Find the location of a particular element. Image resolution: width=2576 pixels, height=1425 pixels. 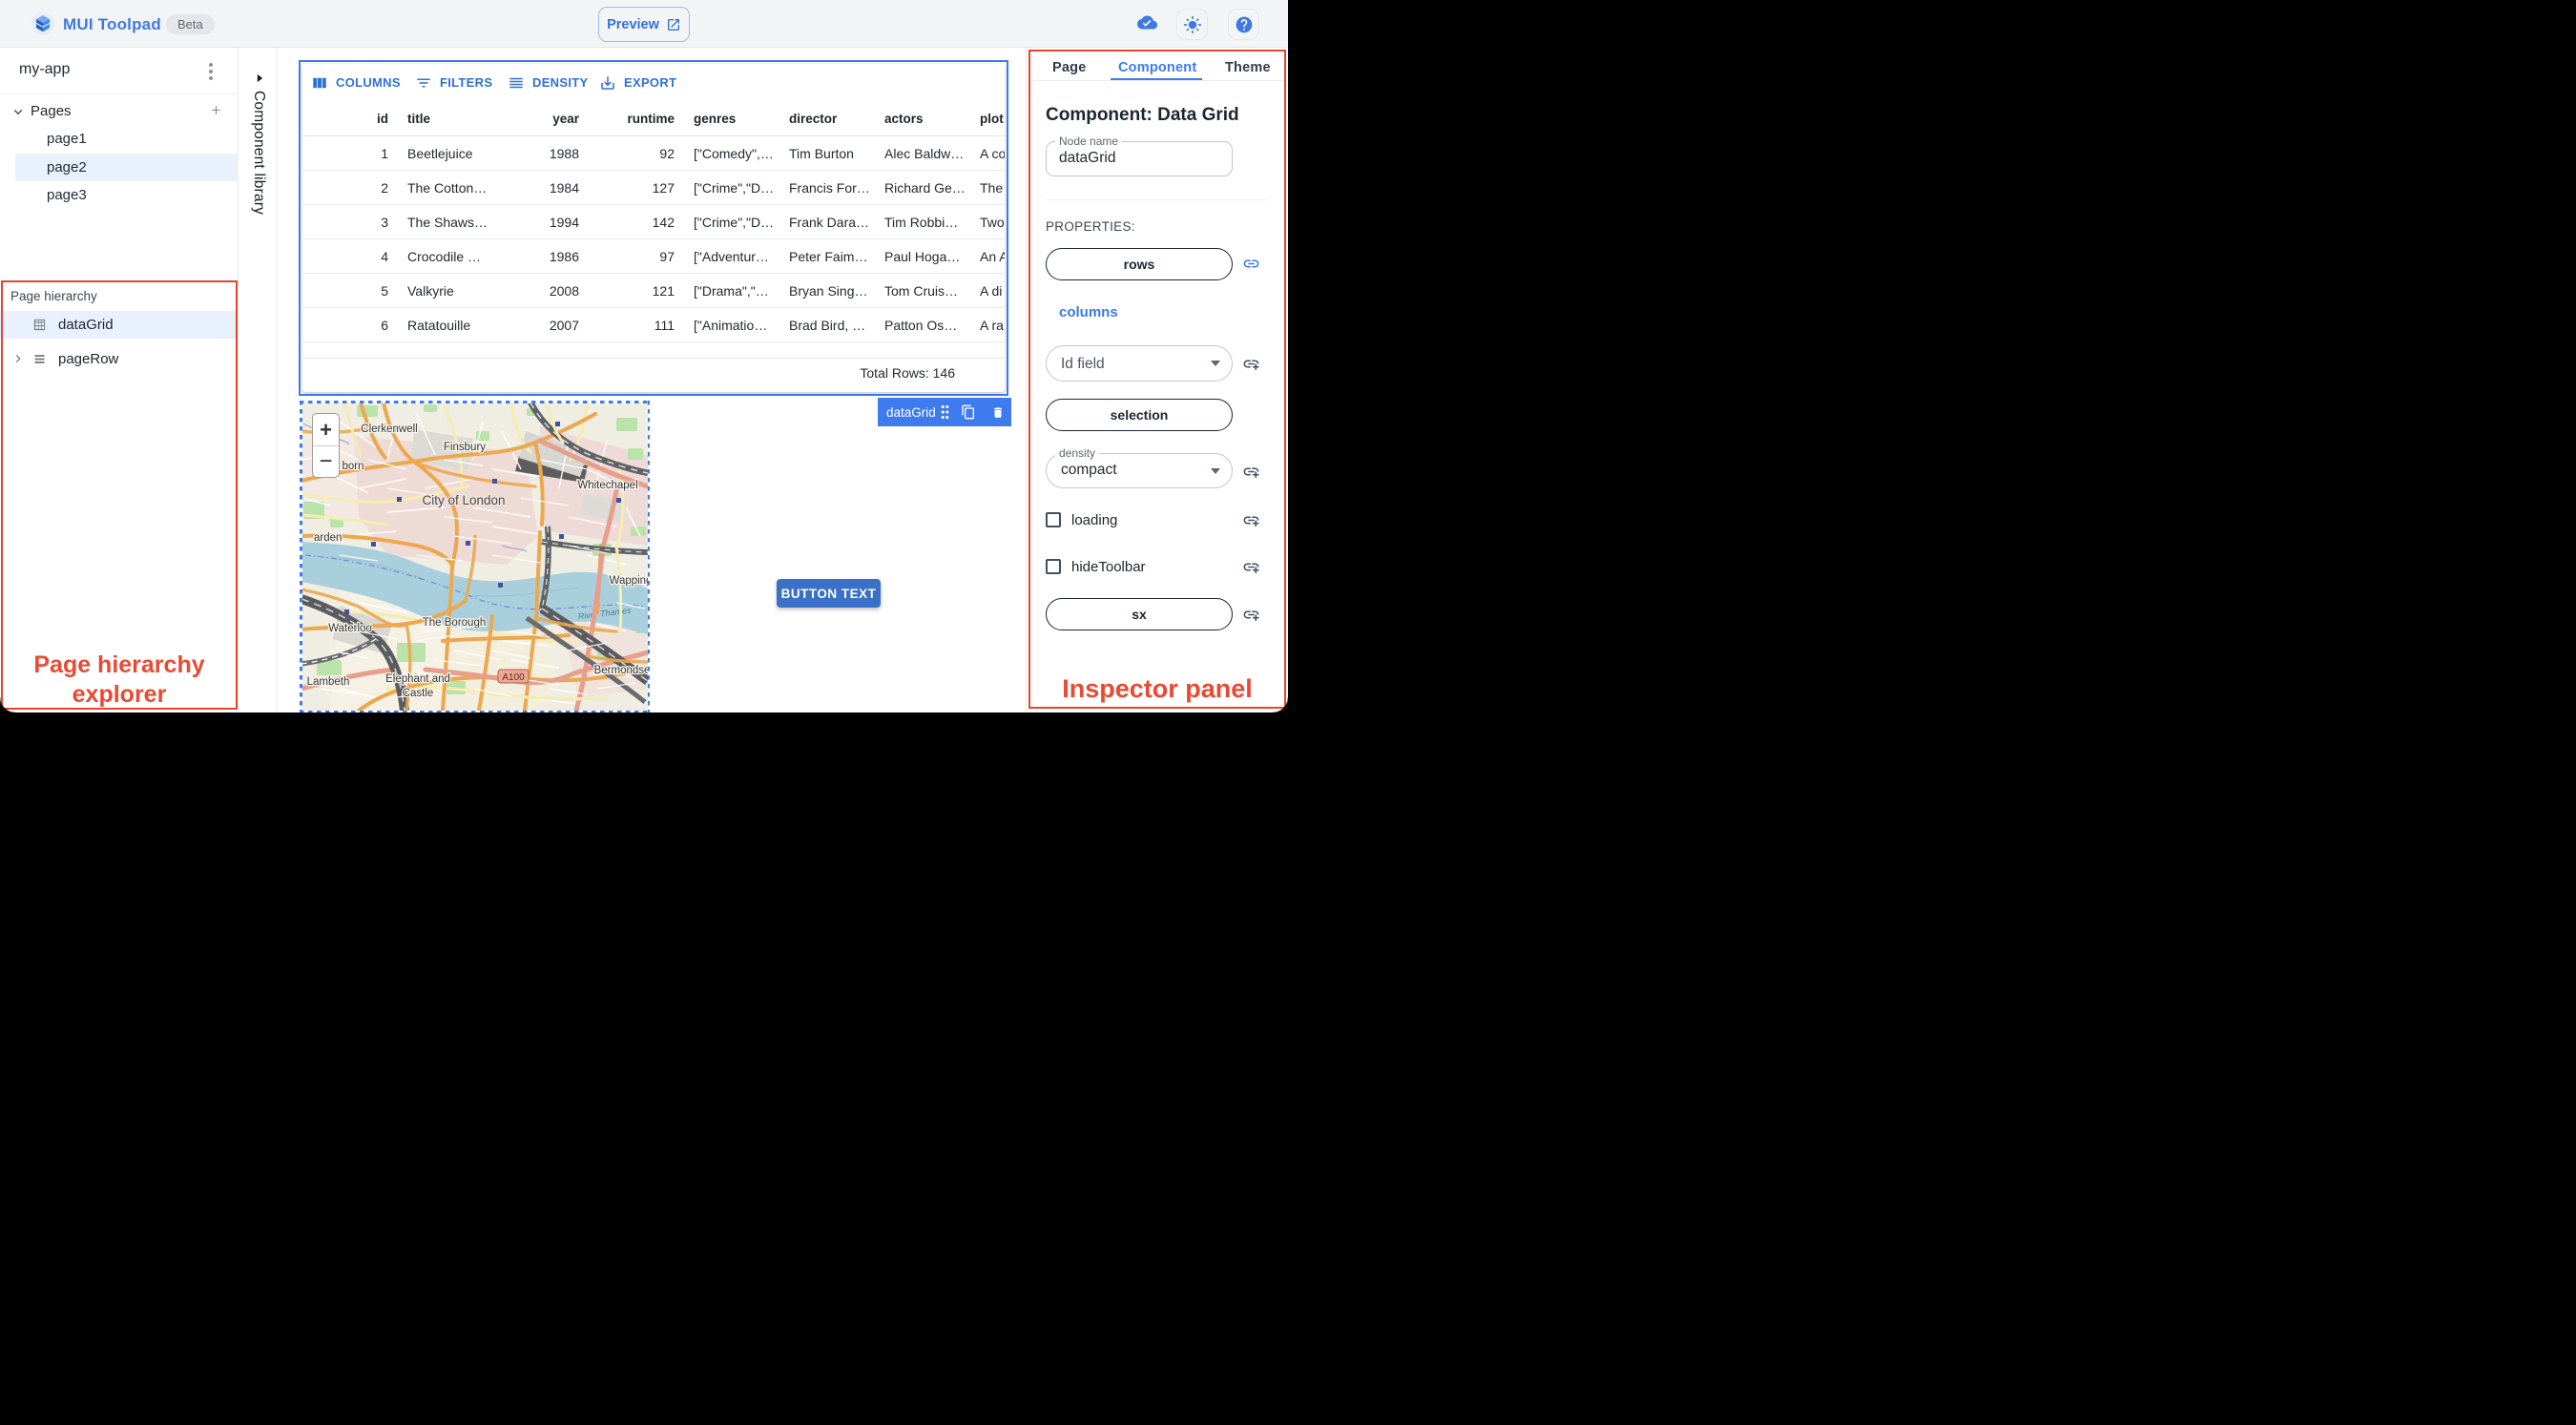

svg-text: Elephant and is located at coordinates (417, 679).